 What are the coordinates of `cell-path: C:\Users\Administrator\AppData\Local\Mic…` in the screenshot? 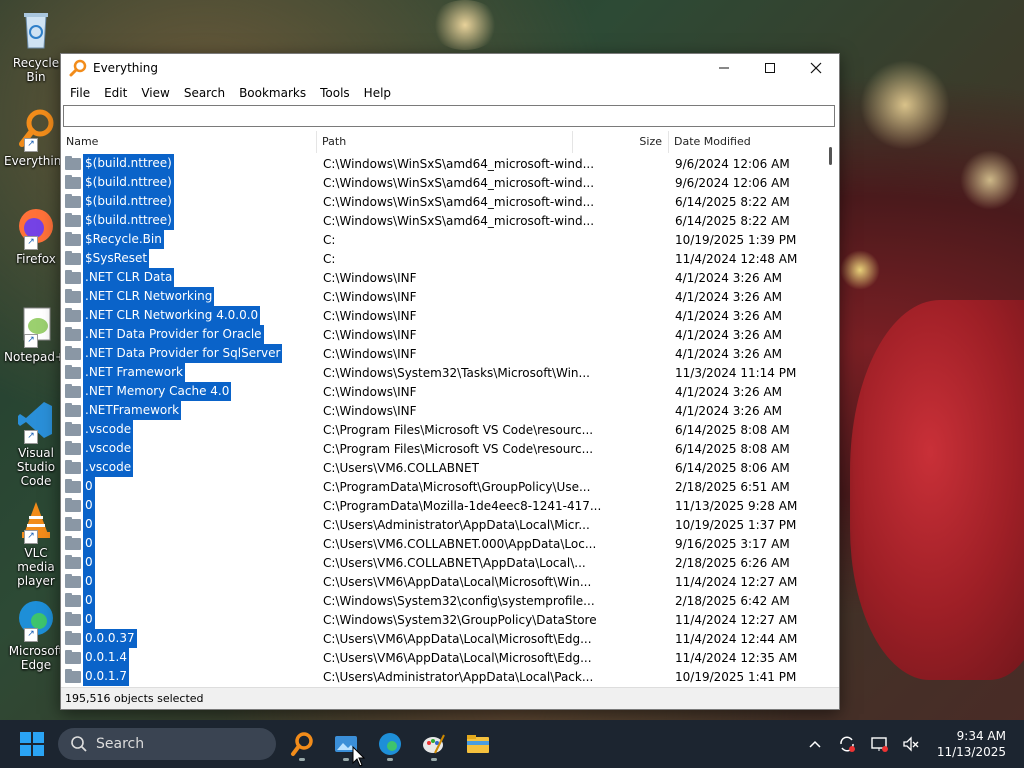 It's located at (456, 524).